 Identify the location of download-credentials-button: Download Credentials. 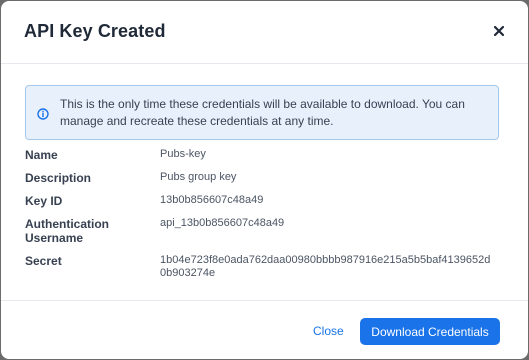
(430, 331).